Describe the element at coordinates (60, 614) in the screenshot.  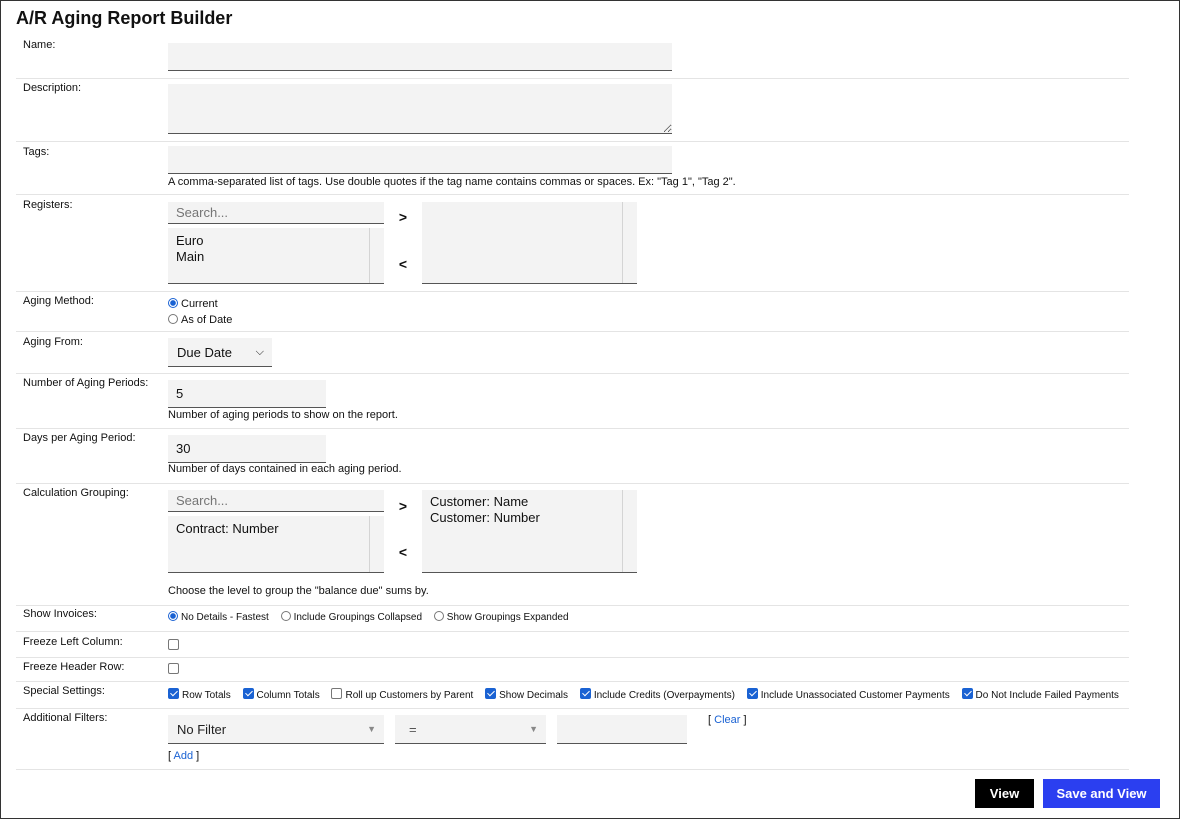
I see `show-invoices-label: Show Invoices:` at that location.